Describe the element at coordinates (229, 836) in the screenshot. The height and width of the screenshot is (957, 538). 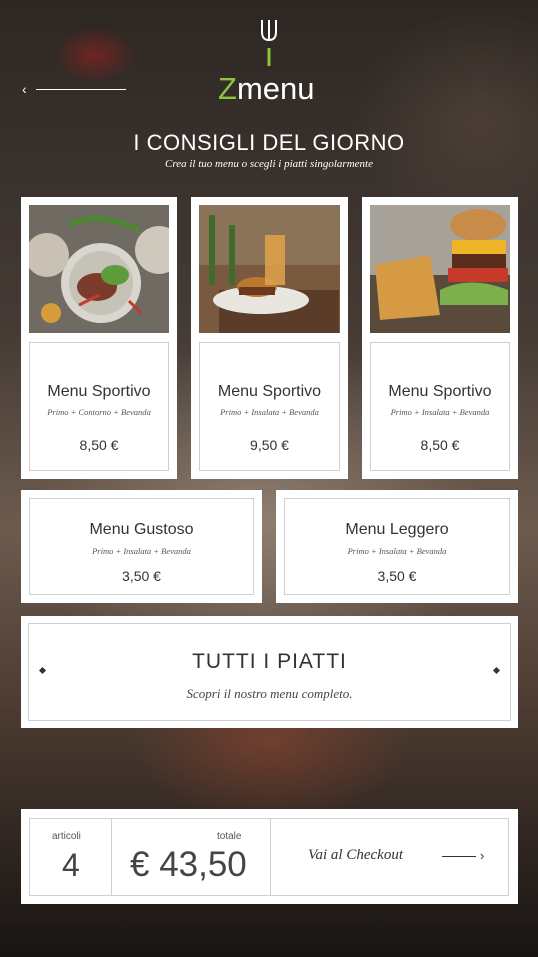
I see `total-label: totale` at that location.